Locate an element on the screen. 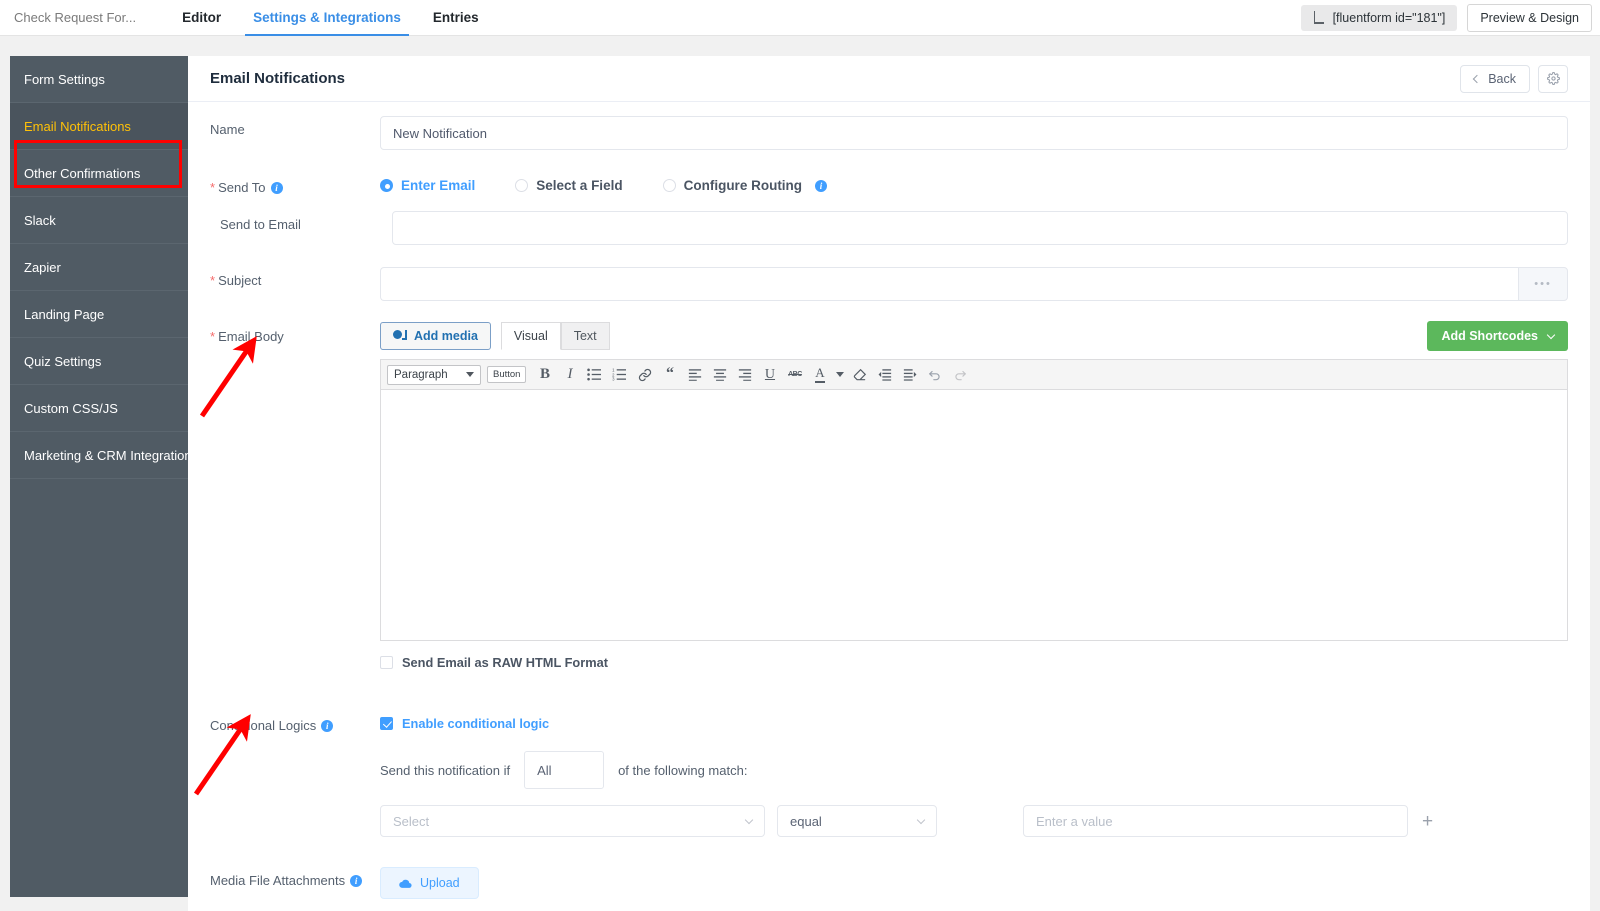 The height and width of the screenshot is (911, 1600). upload-button: Upload is located at coordinates (429, 883).